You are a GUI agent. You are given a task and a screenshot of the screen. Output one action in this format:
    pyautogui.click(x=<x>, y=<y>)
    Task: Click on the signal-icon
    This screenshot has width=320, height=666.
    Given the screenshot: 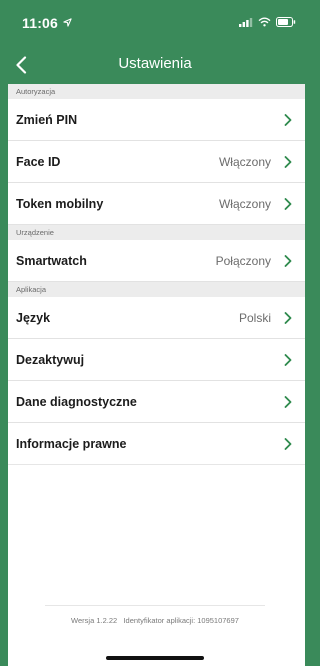 What is the action you would take?
    pyautogui.click(x=246, y=22)
    